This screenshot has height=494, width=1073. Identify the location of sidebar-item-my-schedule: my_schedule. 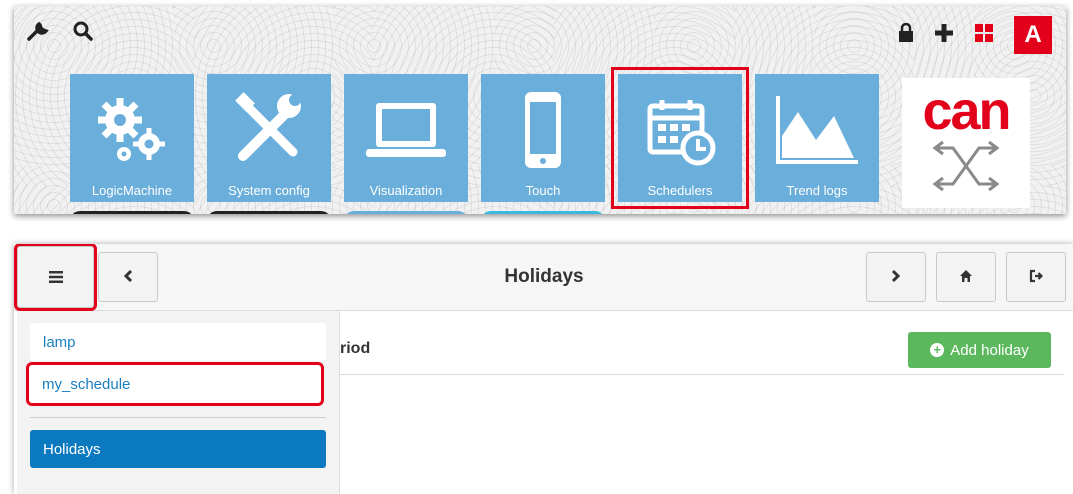
(175, 384).